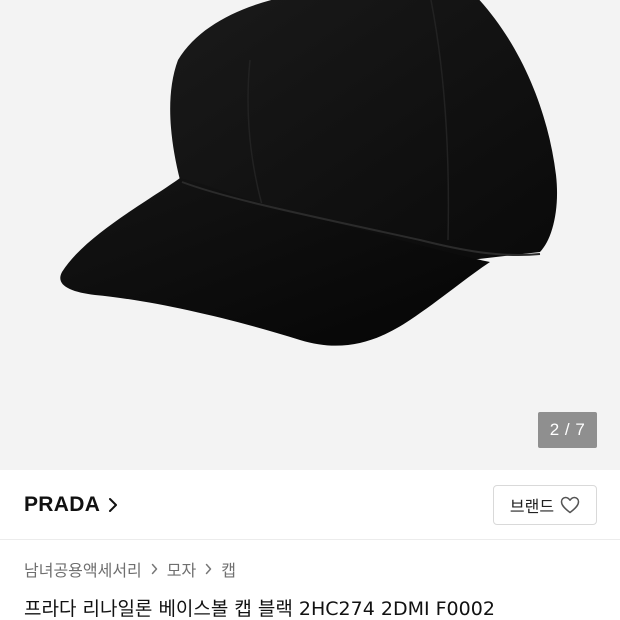 The image size is (620, 620). Describe the element at coordinates (567, 430) in the screenshot. I see `image-page-indicator: 2 / 7` at that location.